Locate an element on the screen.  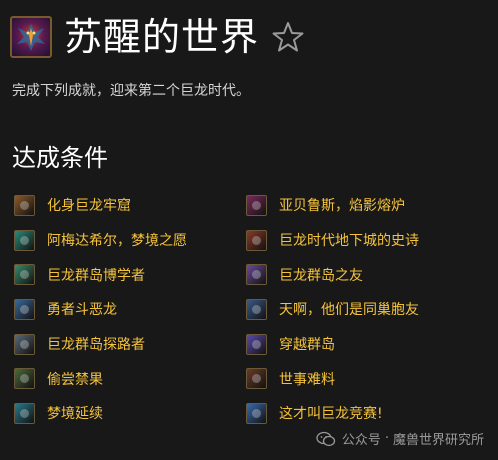
achievement-description: 完成下列成就，迎来第二个巨龙时代。 is located at coordinates (131, 91).